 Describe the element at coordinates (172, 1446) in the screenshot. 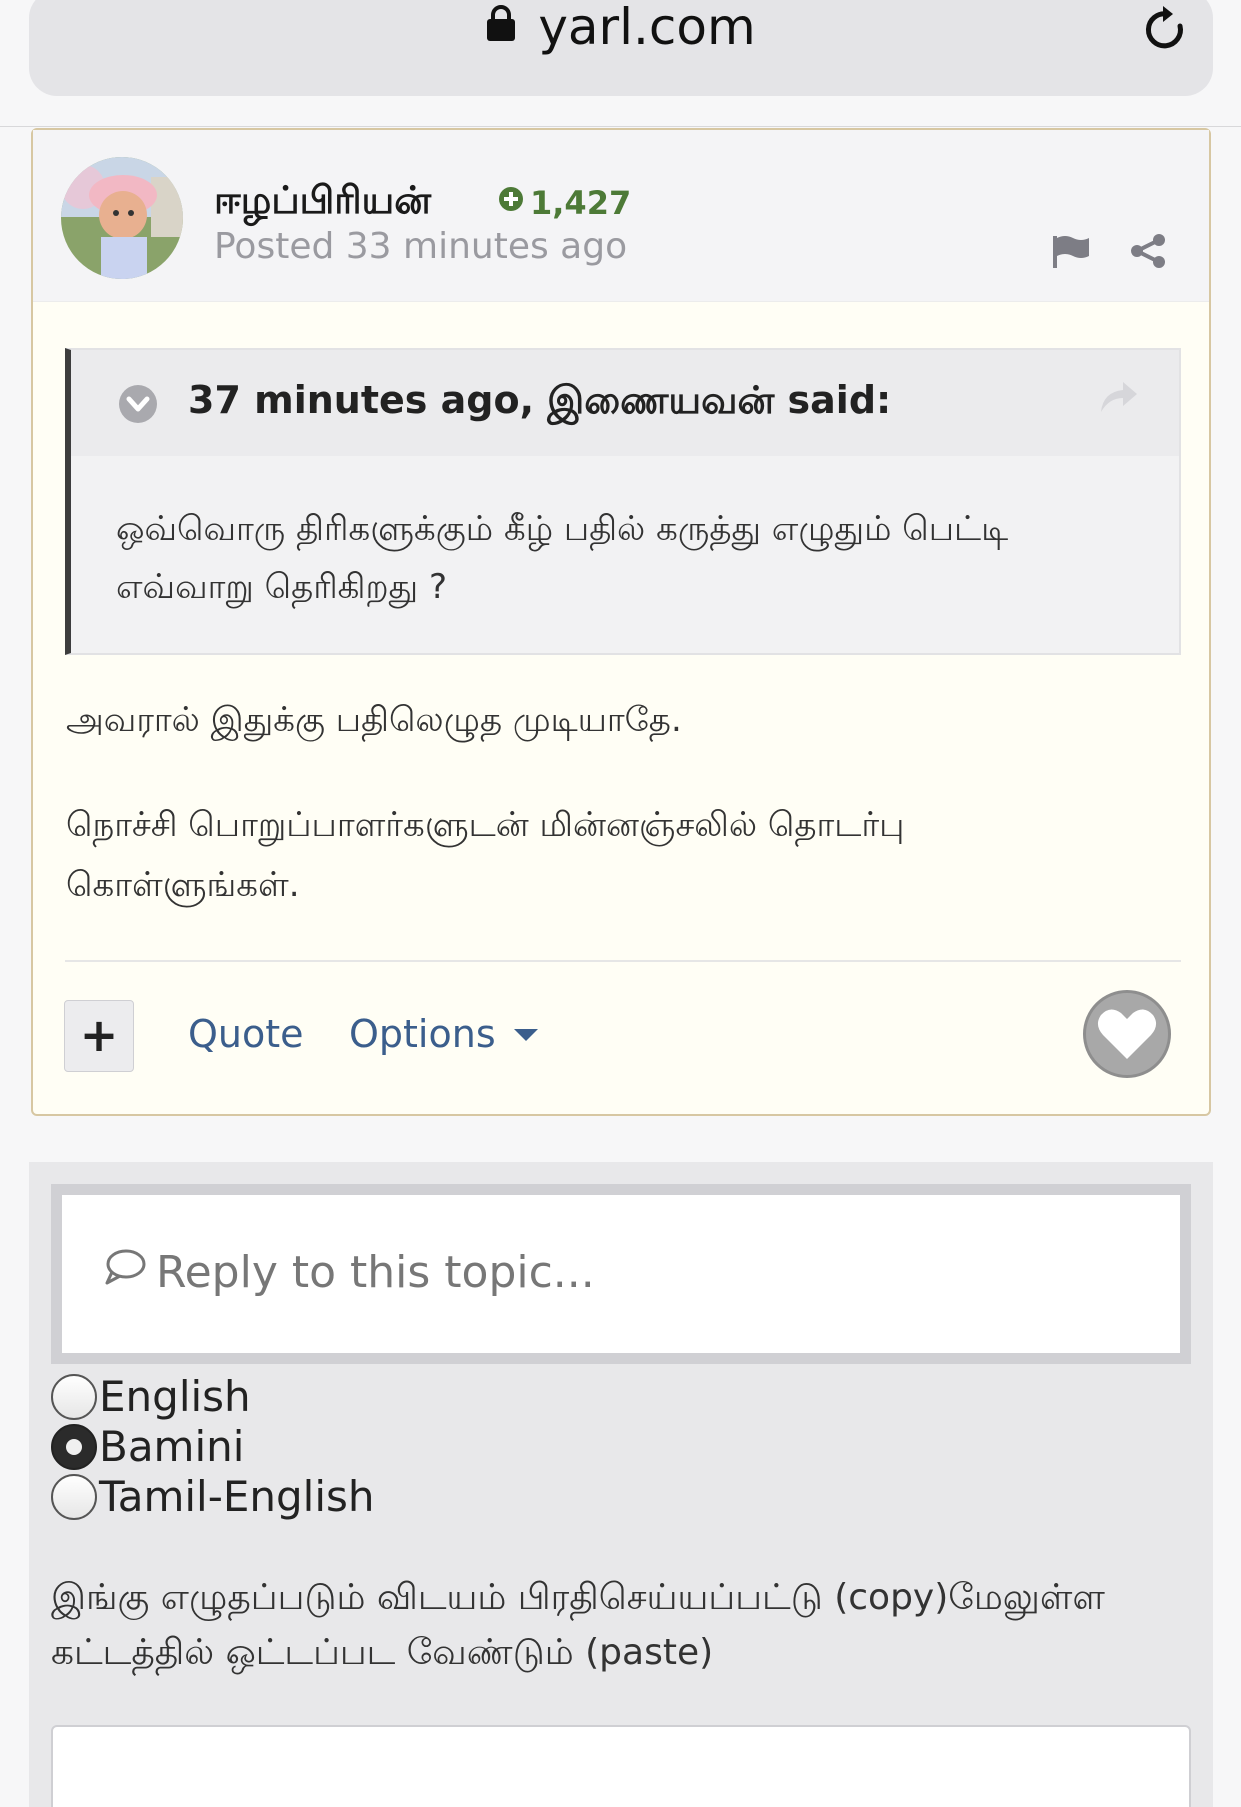

I see `input-mode-label: Bamini` at that location.